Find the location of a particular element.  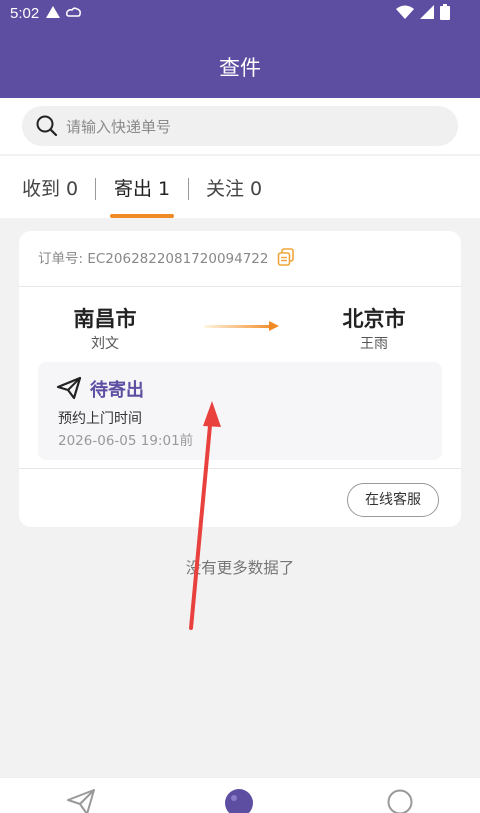

tab-bar: 收到 0 寄出 1 关注 0 is located at coordinates (240, 187).